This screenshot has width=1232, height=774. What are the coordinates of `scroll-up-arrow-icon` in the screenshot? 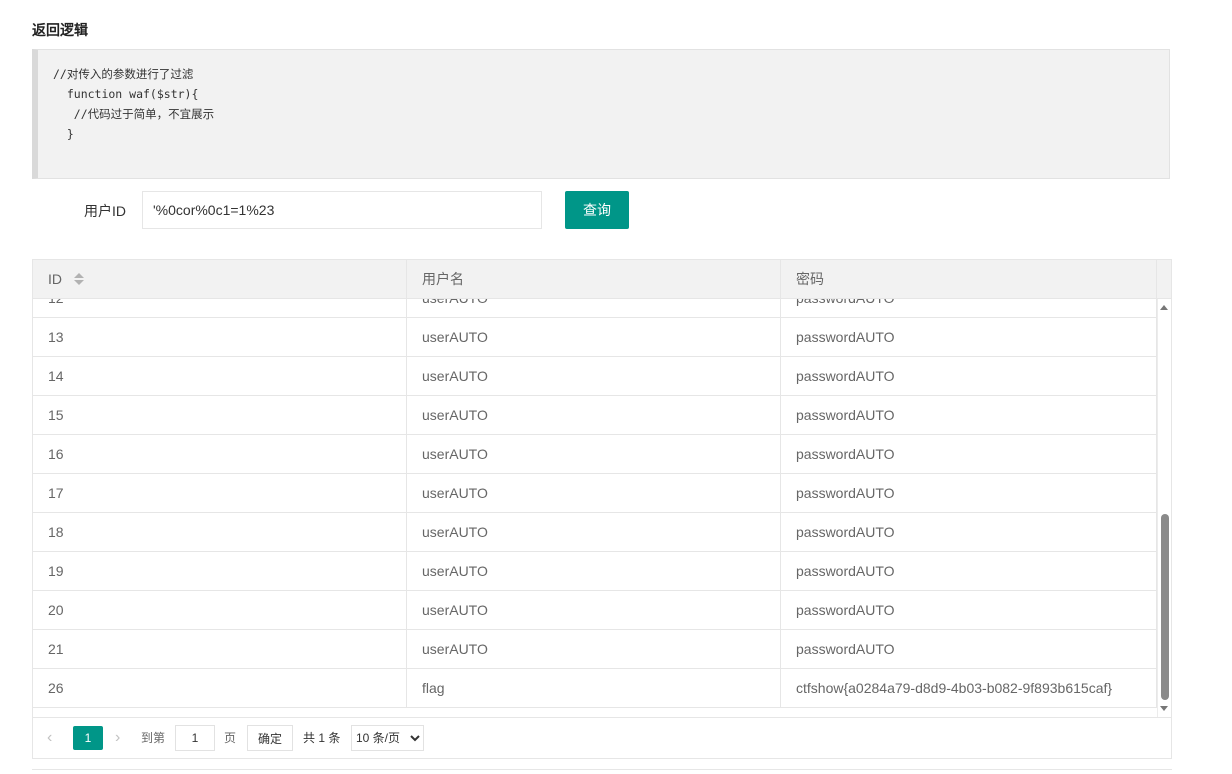 It's located at (1164, 307).